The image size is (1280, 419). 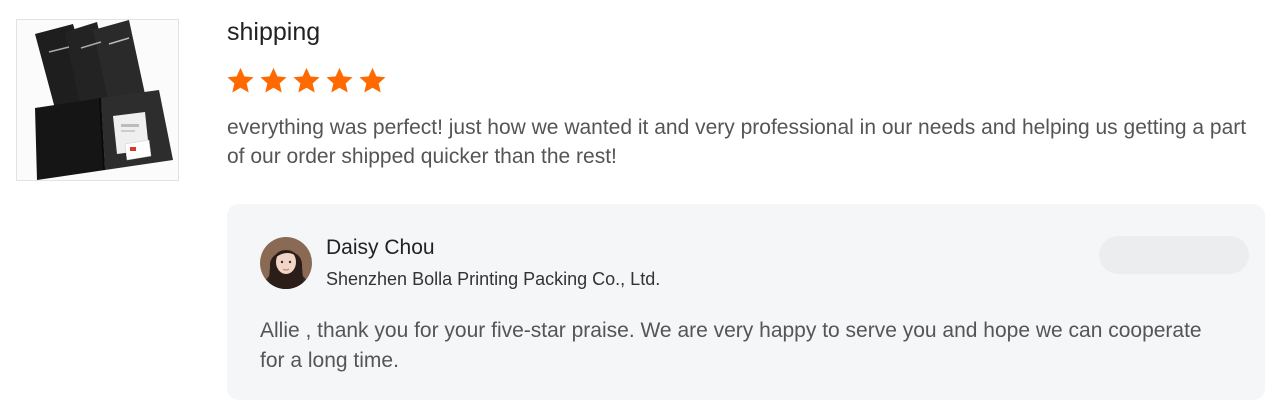 What do you see at coordinates (380, 247) in the screenshot?
I see `reply-author-name: Daisy Chou` at bounding box center [380, 247].